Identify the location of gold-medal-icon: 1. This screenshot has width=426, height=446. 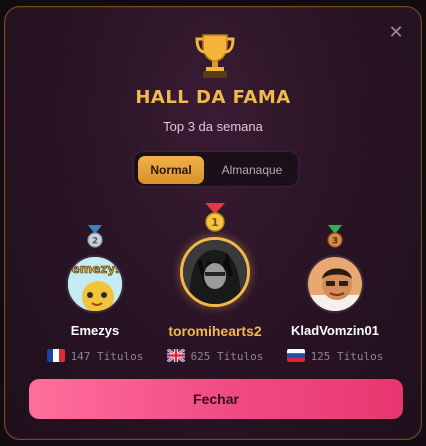
(215, 217).